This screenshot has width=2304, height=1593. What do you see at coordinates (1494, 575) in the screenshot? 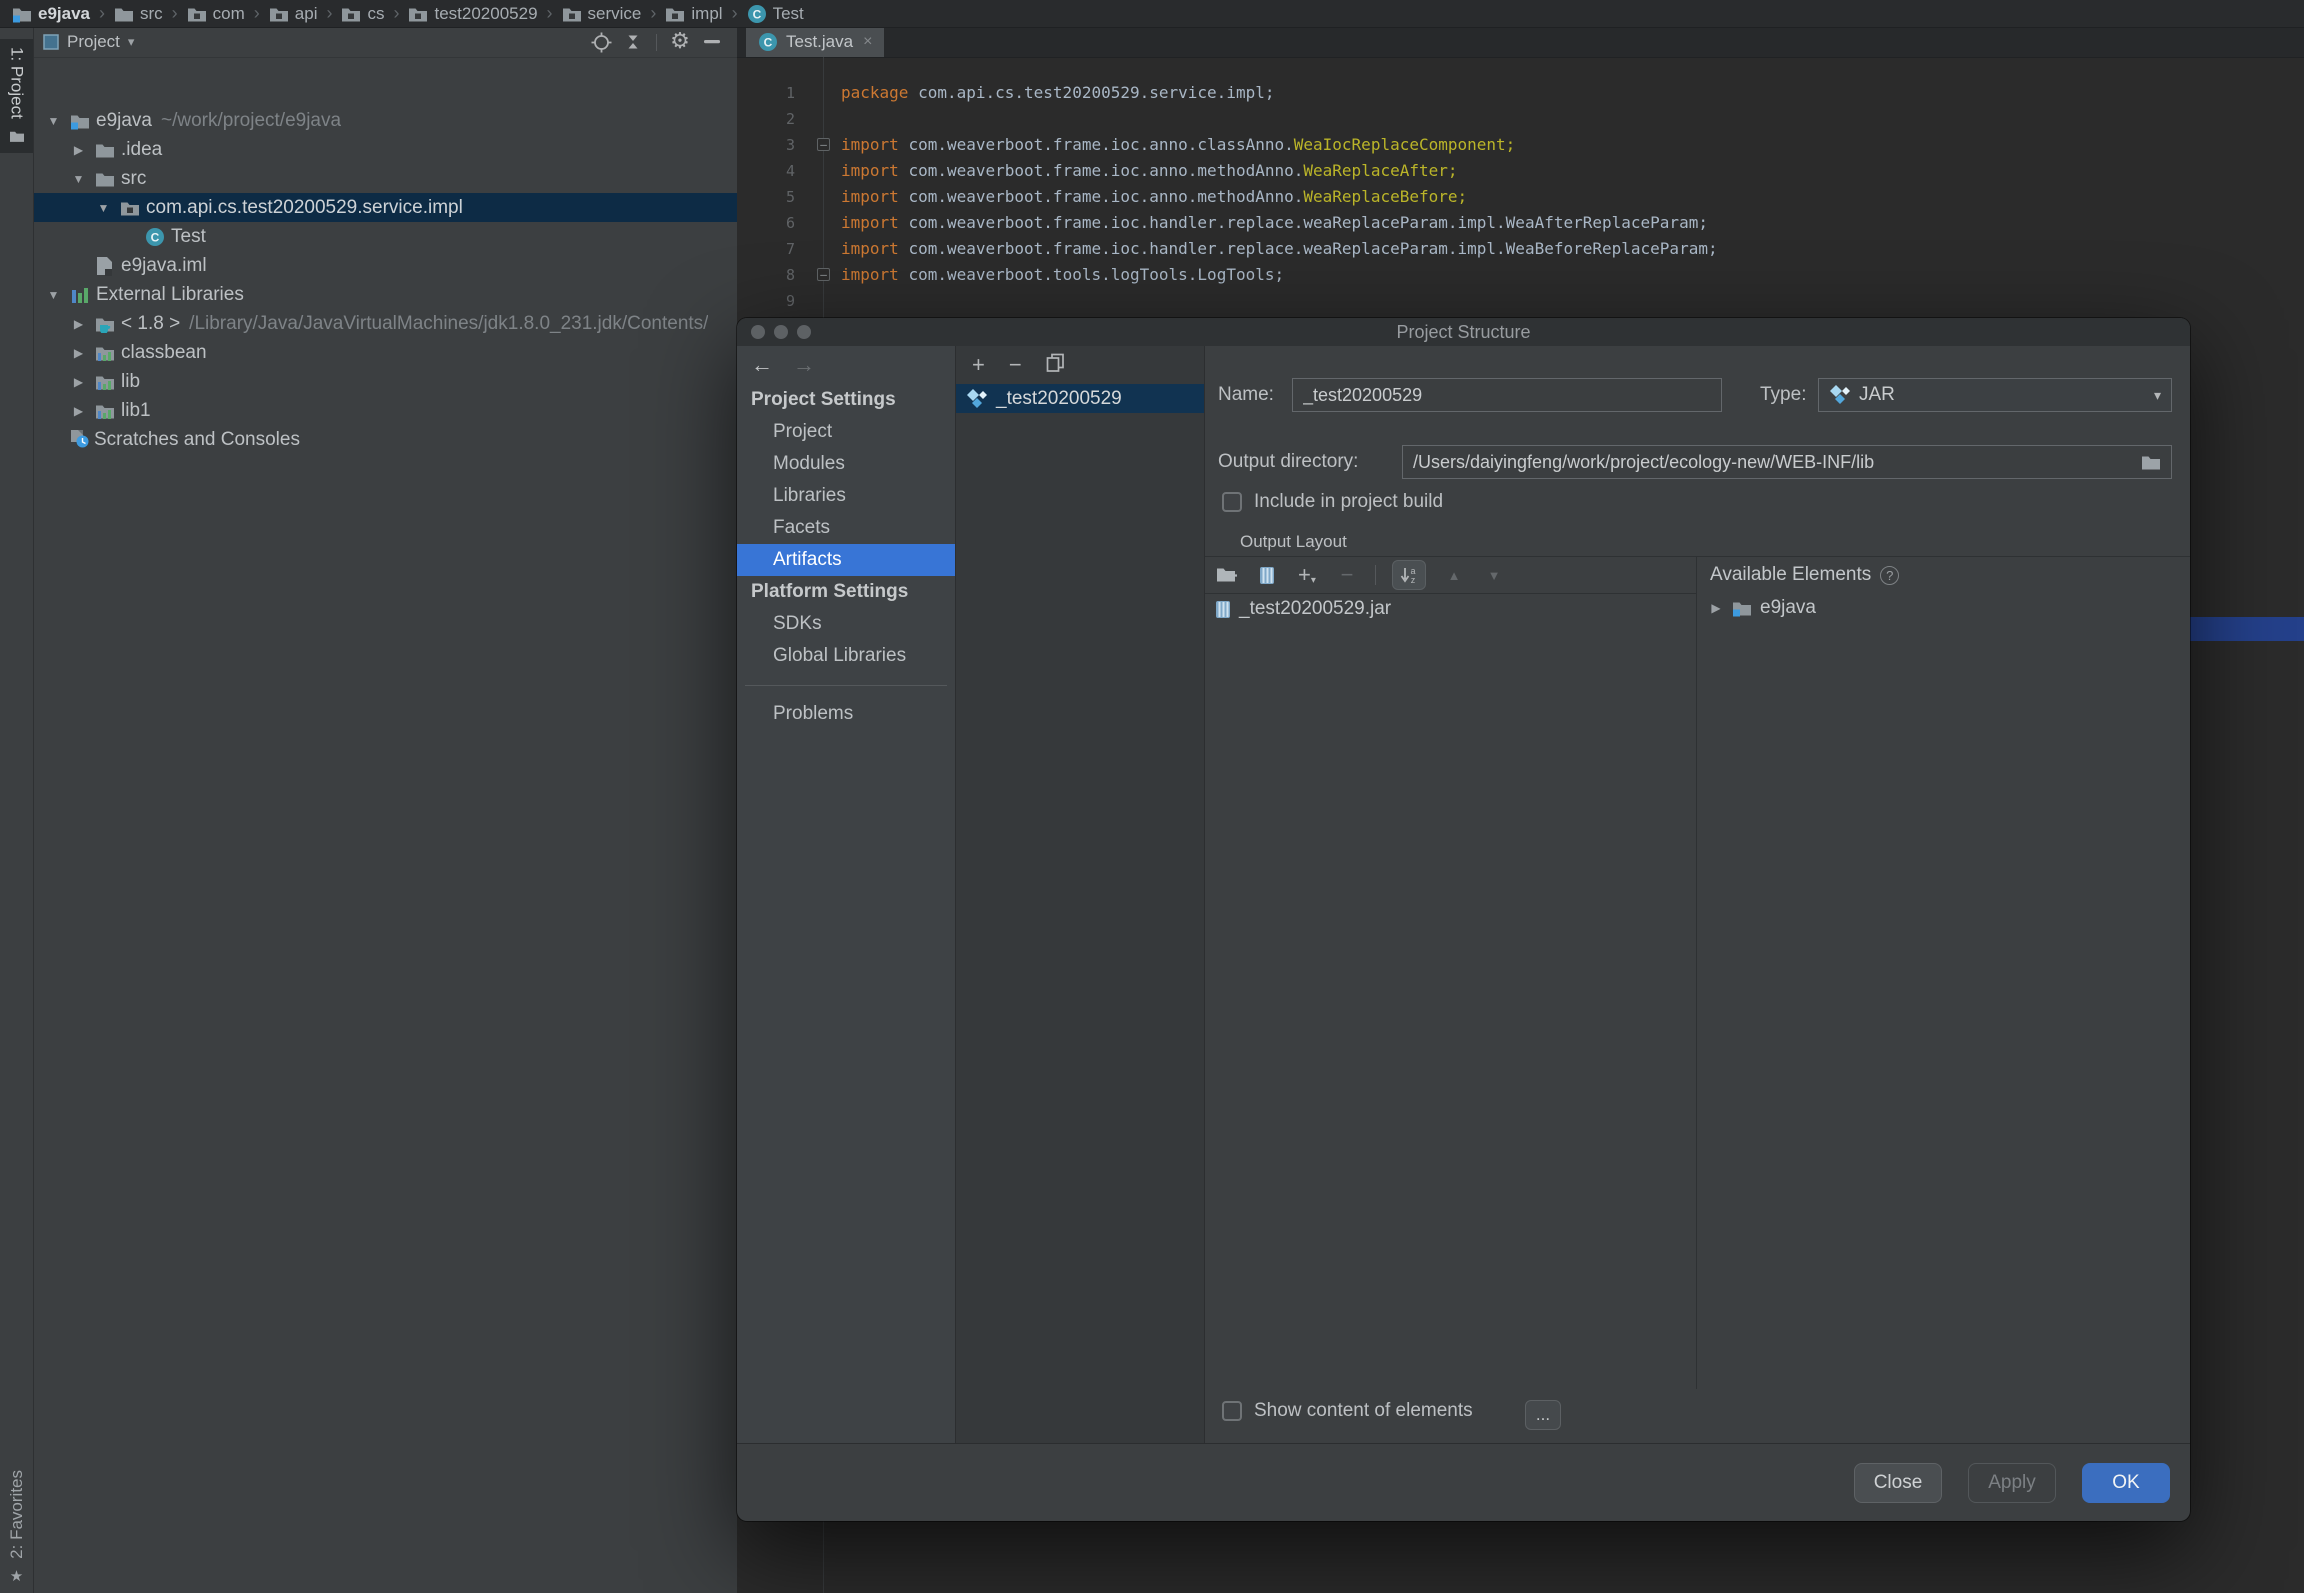
I see `move-down-button: ▼` at bounding box center [1494, 575].